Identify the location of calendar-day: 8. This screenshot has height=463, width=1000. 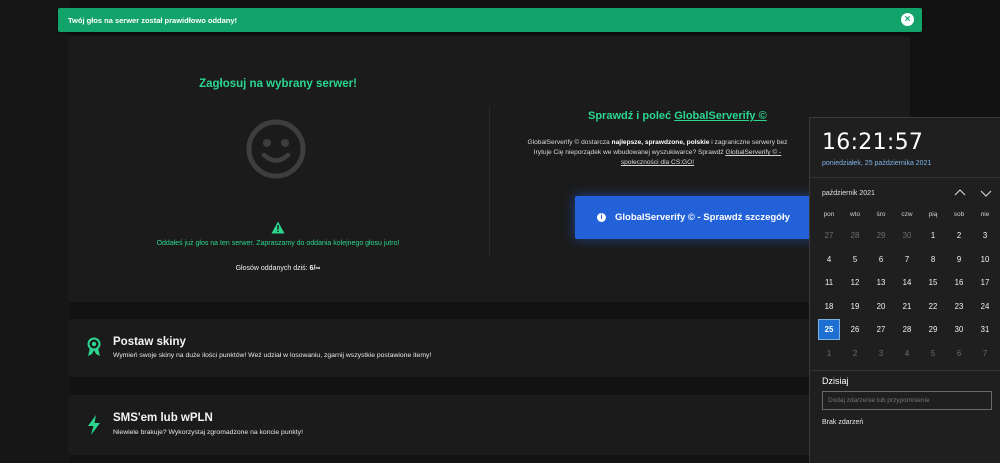
(933, 260).